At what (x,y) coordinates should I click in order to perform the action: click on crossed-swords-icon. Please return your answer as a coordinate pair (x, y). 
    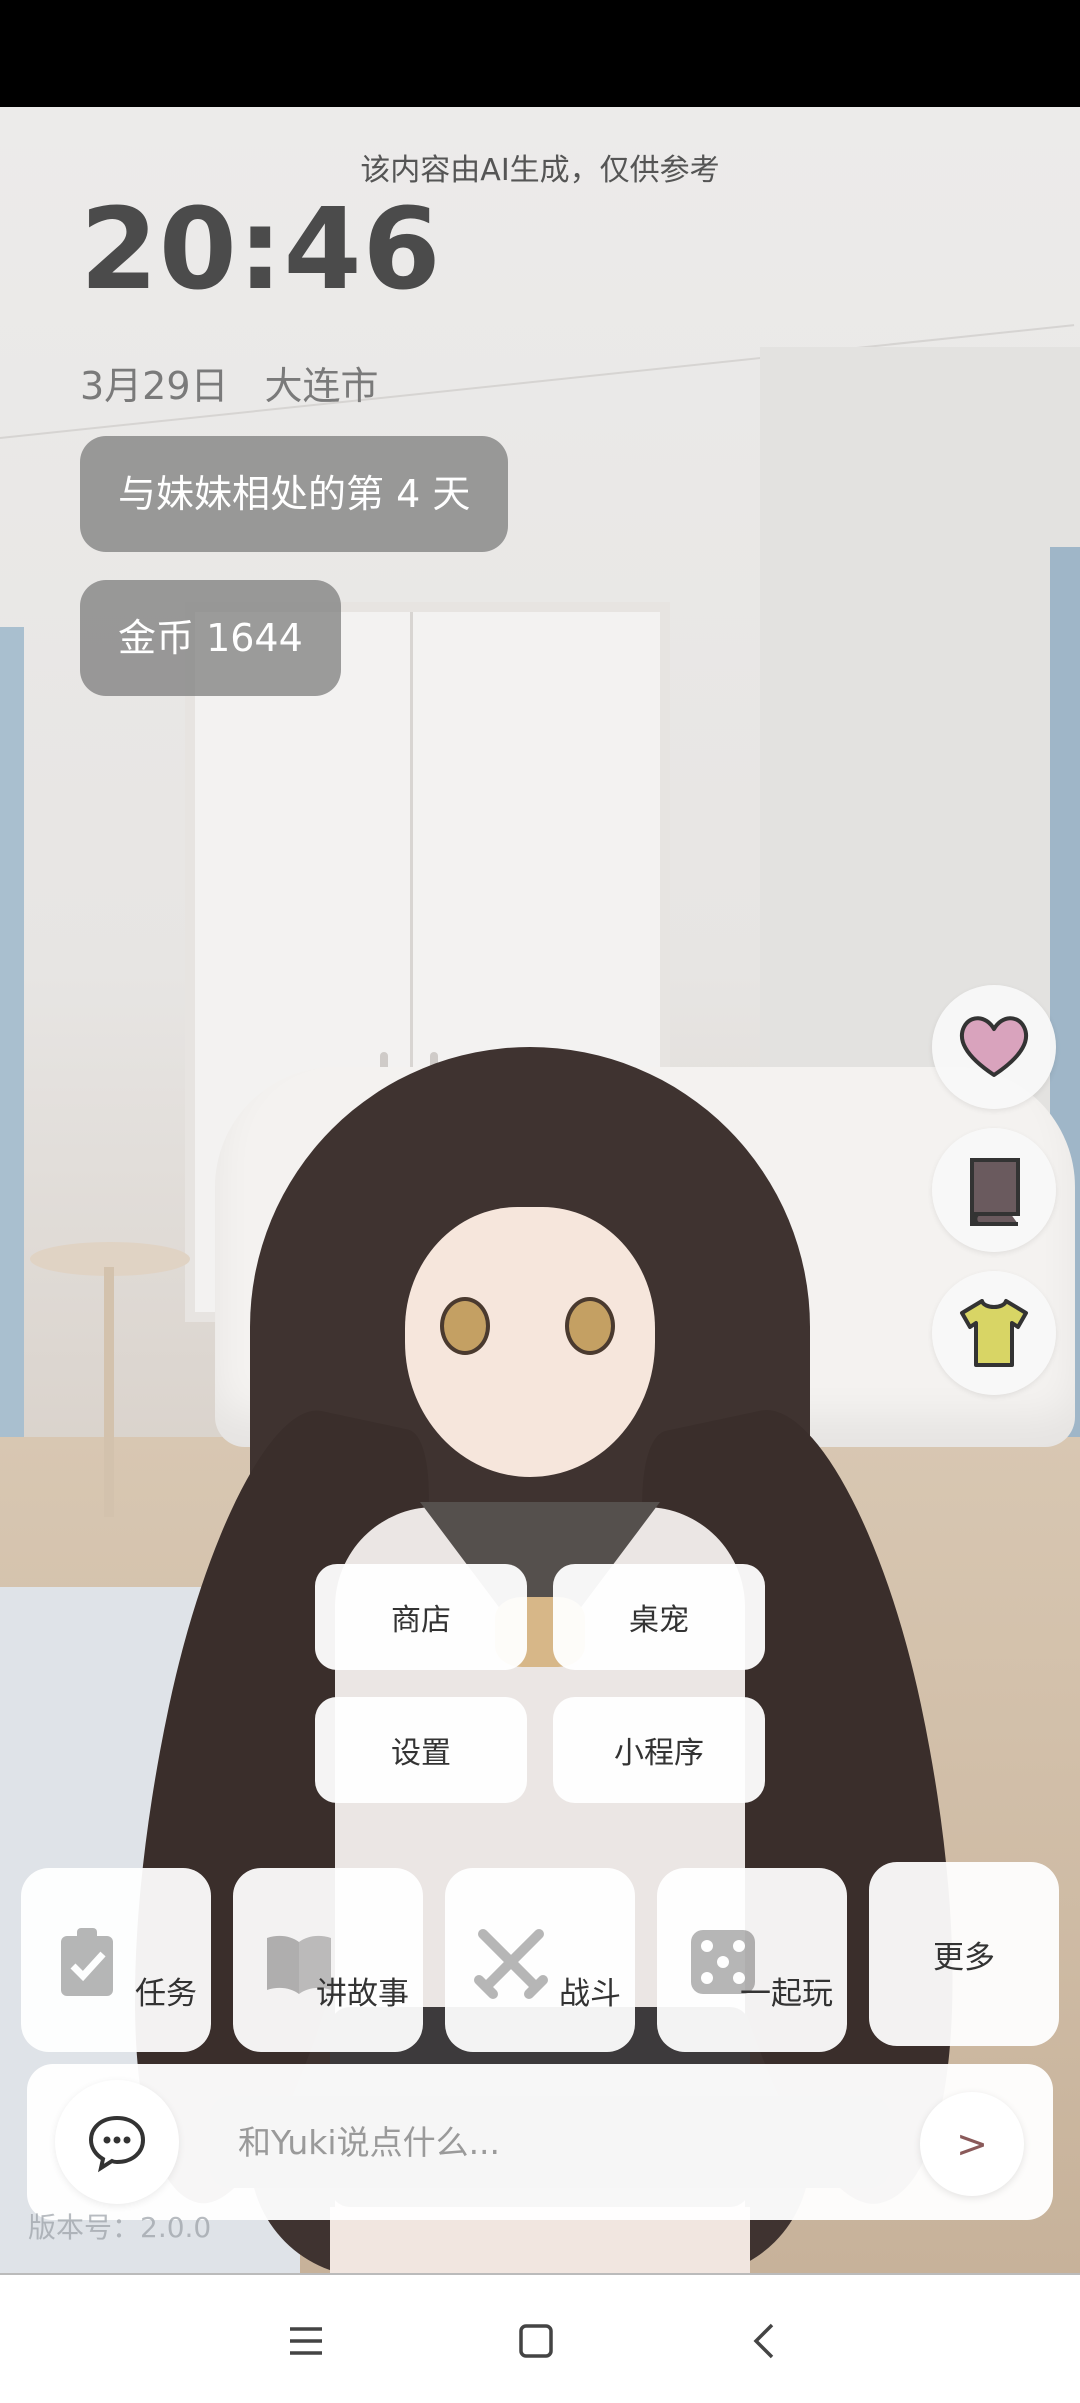
    Looking at the image, I should click on (511, 1964).